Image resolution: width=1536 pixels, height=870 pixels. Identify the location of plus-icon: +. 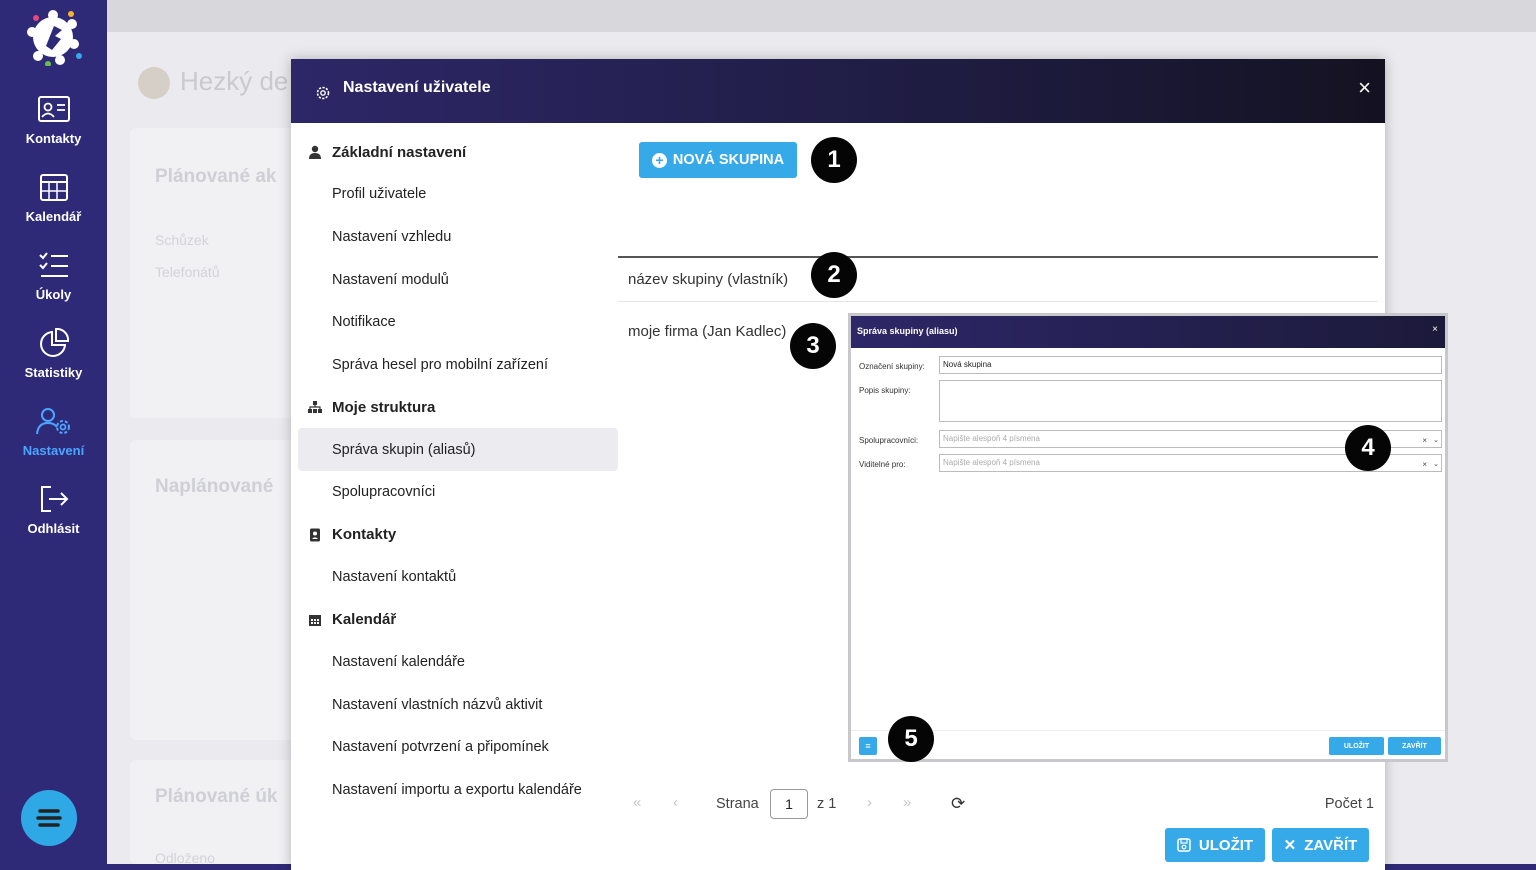
(659, 160).